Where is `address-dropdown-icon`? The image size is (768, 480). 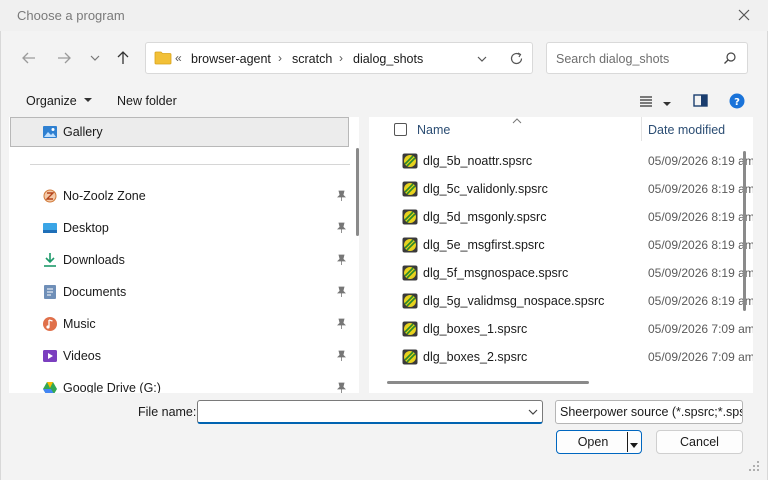 address-dropdown-icon is located at coordinates (482, 60).